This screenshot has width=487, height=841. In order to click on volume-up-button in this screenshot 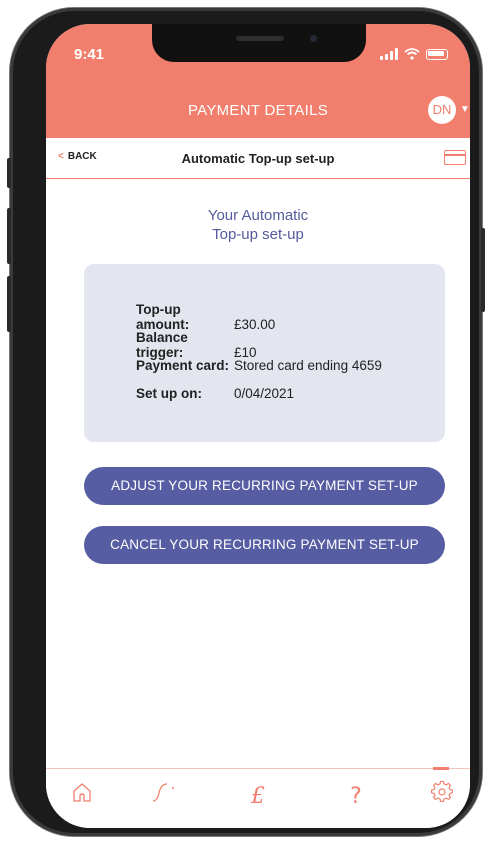, I will do `click(9, 236)`.